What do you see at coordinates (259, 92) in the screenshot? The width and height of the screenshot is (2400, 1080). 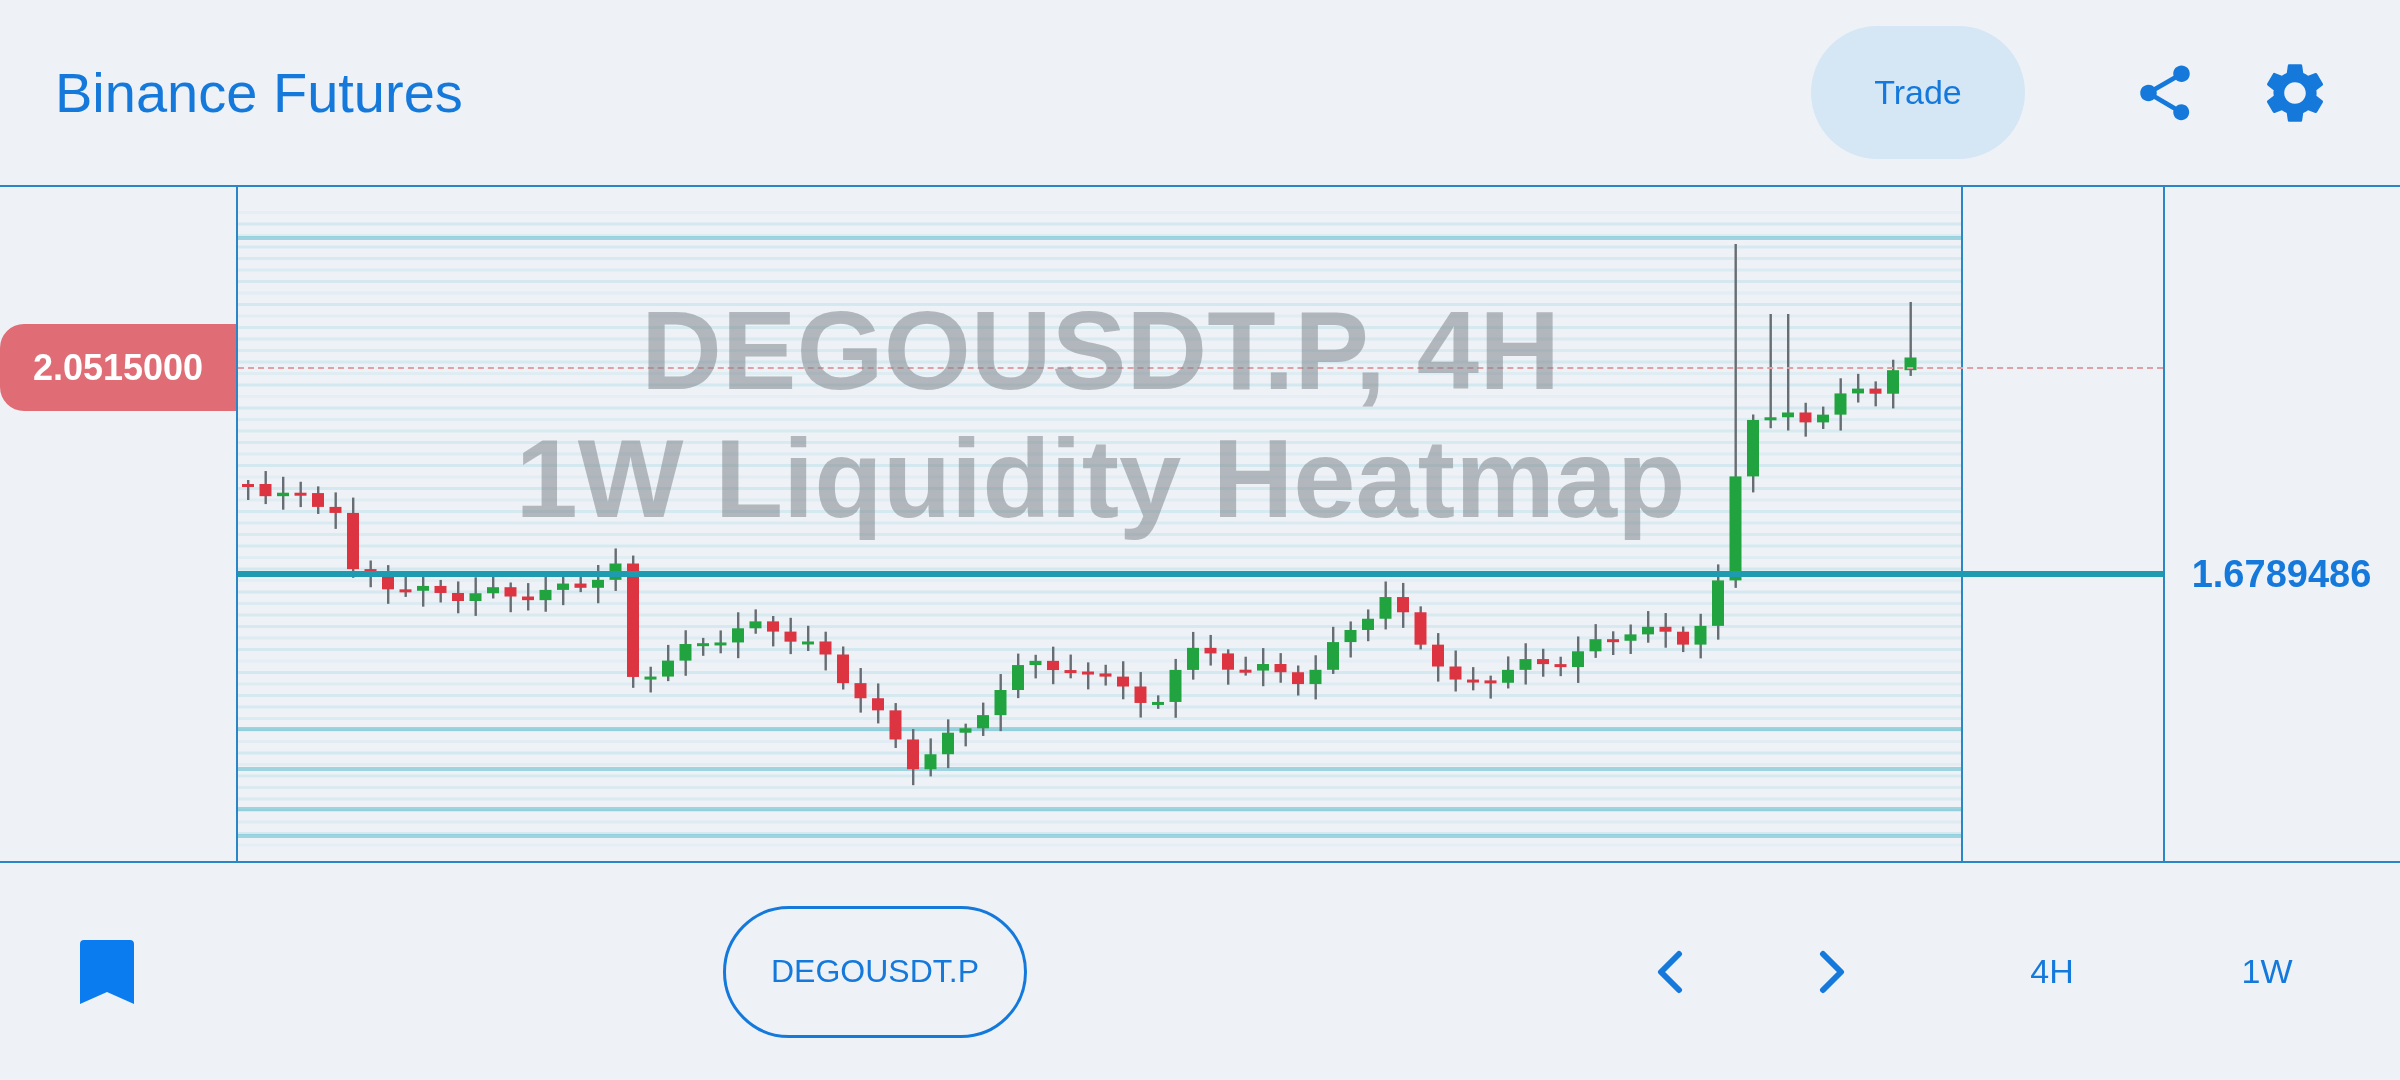 I see `app-title: Binance Futures` at bounding box center [259, 92].